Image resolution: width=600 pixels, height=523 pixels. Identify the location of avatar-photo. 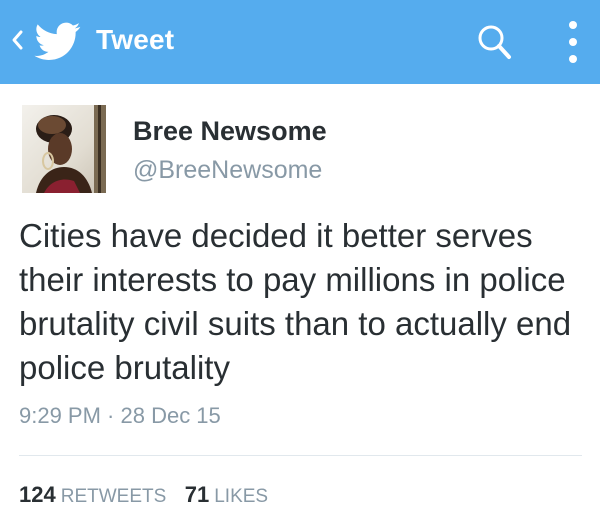
(64, 149).